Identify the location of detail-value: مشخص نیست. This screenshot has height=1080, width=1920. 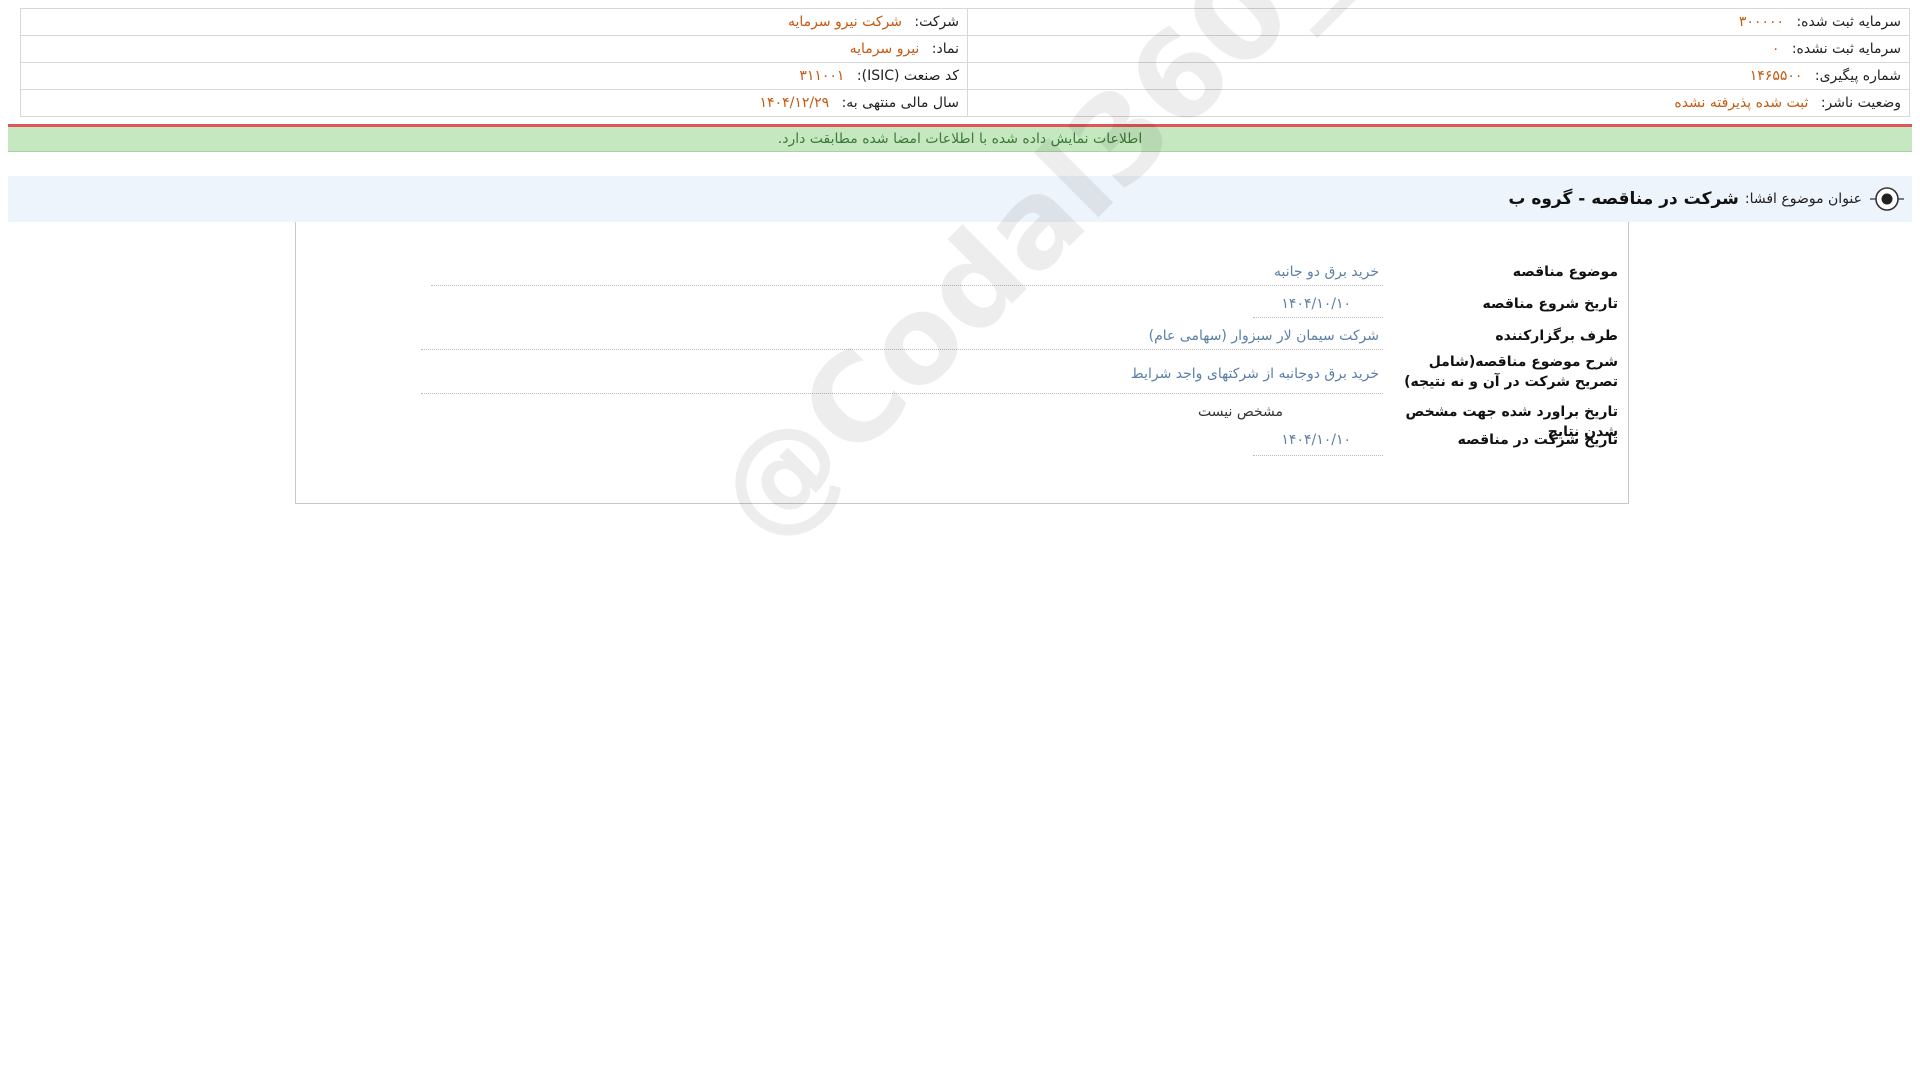
(1240, 412).